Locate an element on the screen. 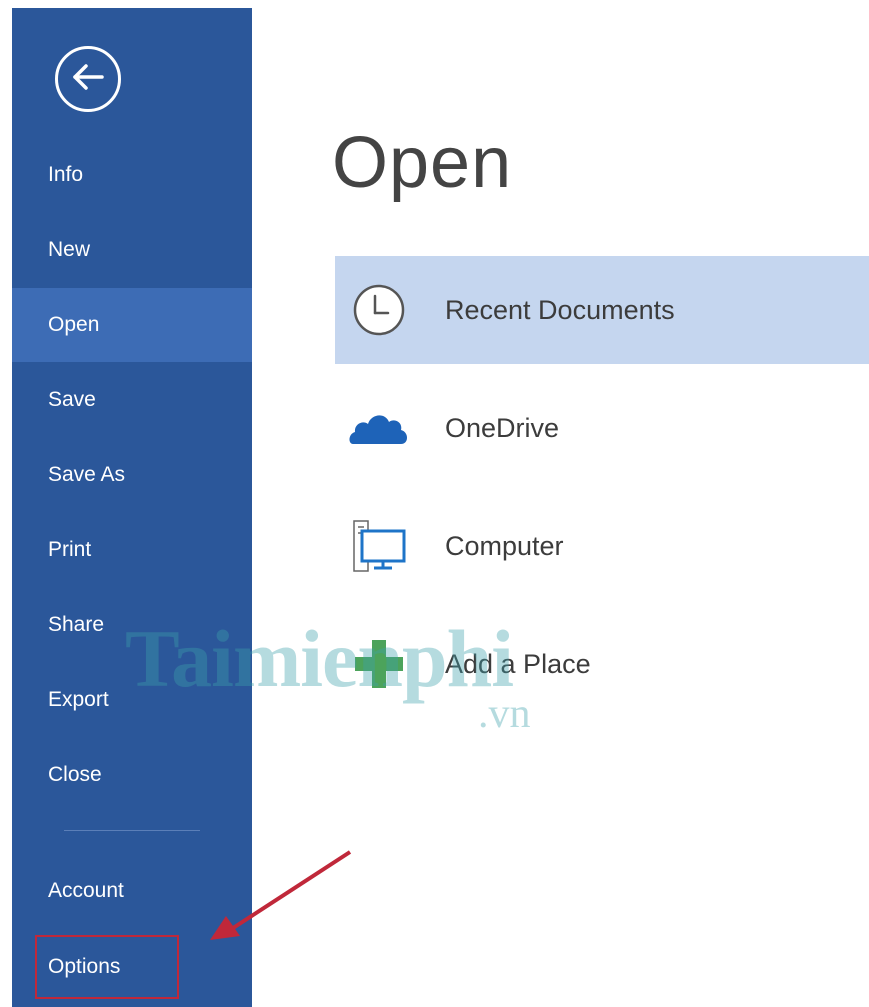 This screenshot has width=869, height=1007. nav-item-share: Share is located at coordinates (132, 625).